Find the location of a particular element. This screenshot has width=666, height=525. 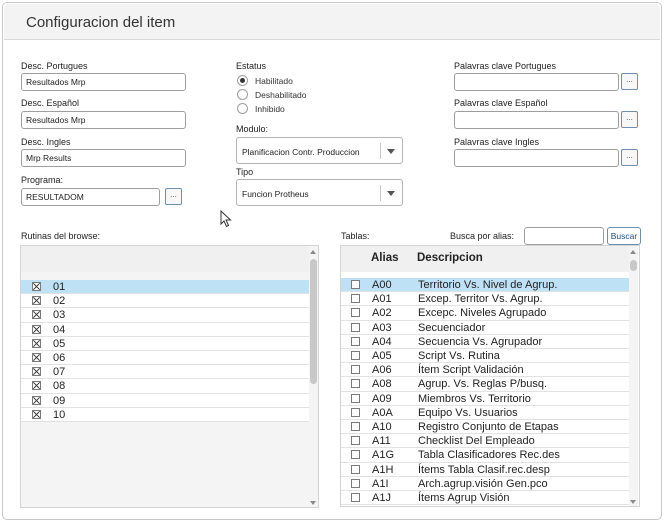

rutinas-grid-header is located at coordinates (165, 259).